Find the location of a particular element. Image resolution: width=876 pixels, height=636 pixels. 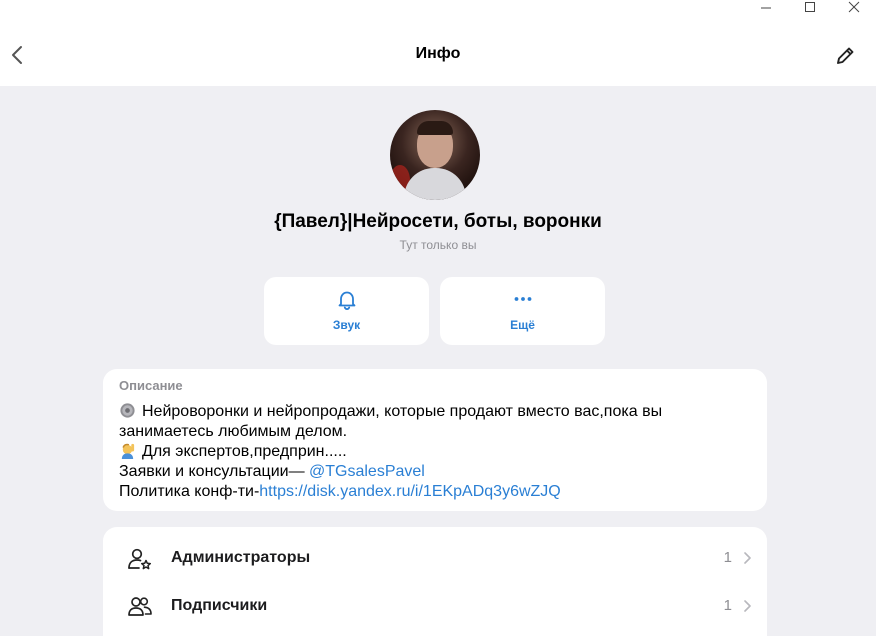

list-item-administrators: Администраторы 1 is located at coordinates (435, 558).